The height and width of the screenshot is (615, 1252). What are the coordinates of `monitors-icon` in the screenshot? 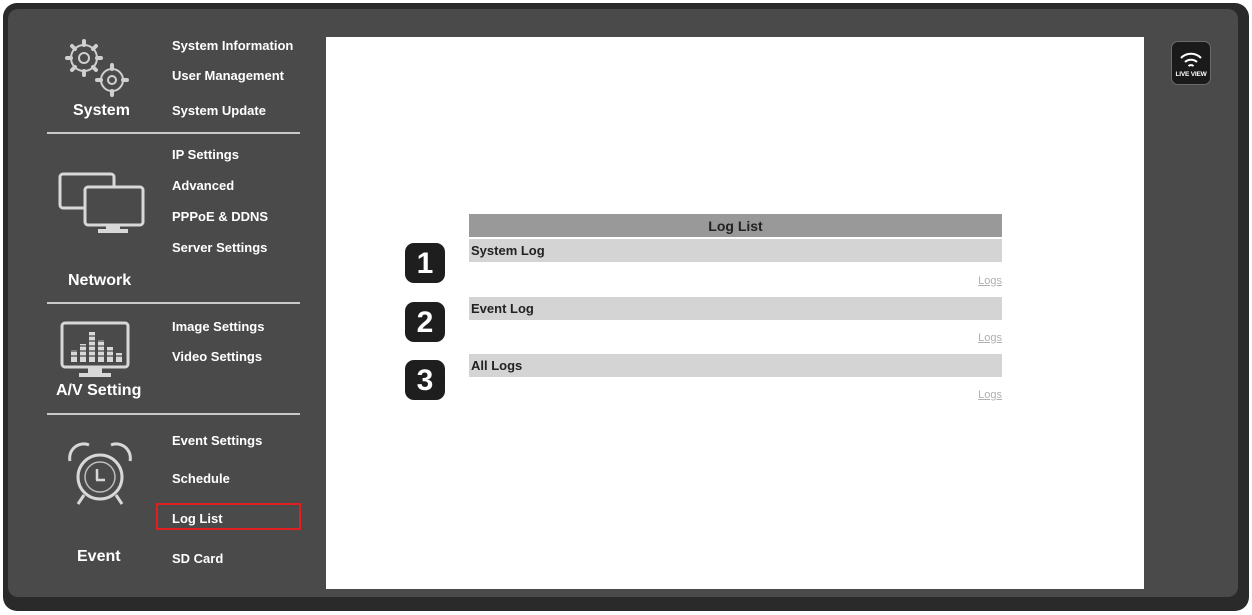 It's located at (101, 202).